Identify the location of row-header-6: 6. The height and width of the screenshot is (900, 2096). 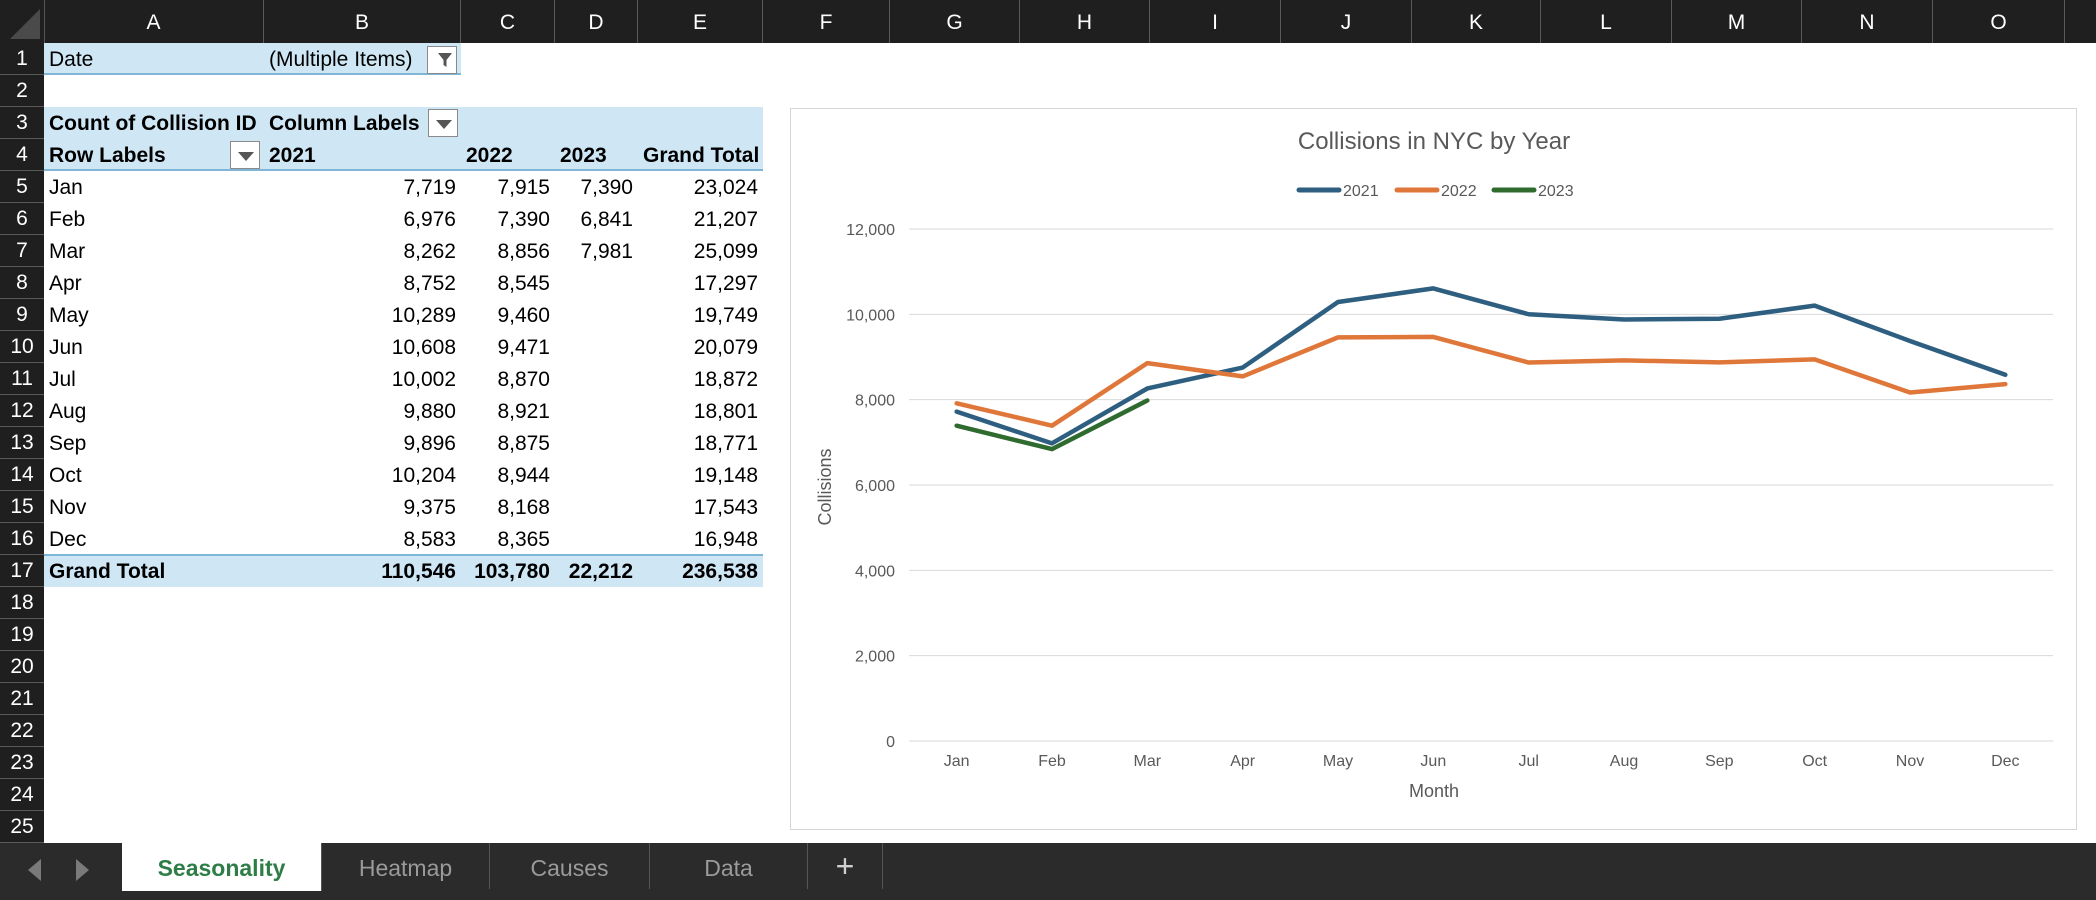
(22, 219).